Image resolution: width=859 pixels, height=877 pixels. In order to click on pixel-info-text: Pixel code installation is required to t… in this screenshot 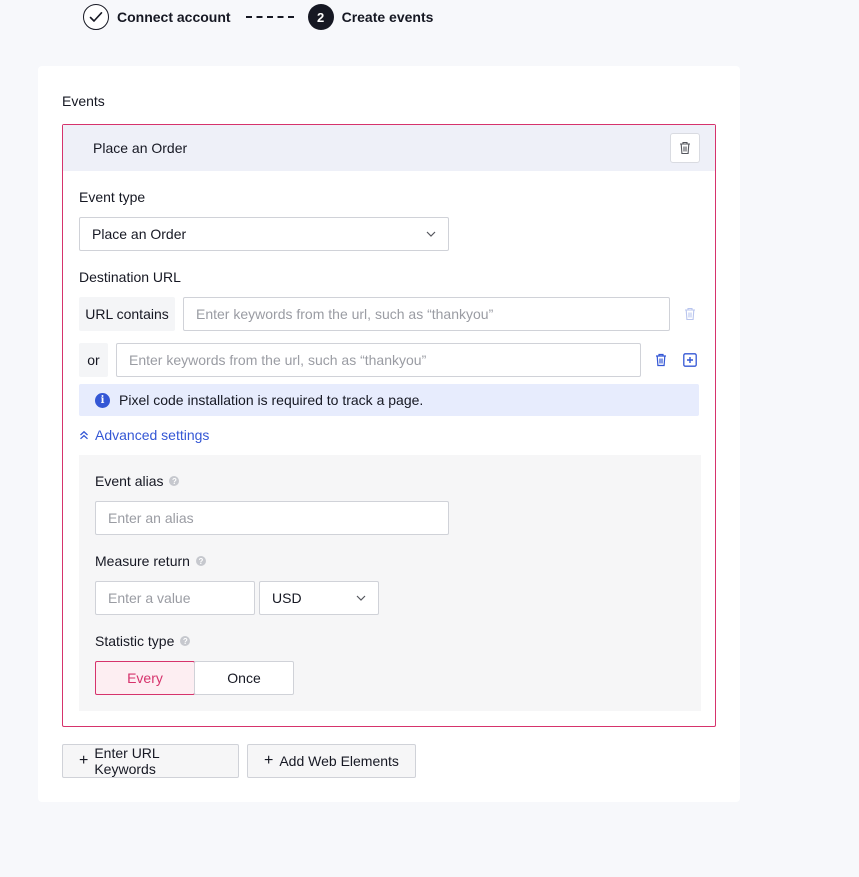, I will do `click(271, 400)`.